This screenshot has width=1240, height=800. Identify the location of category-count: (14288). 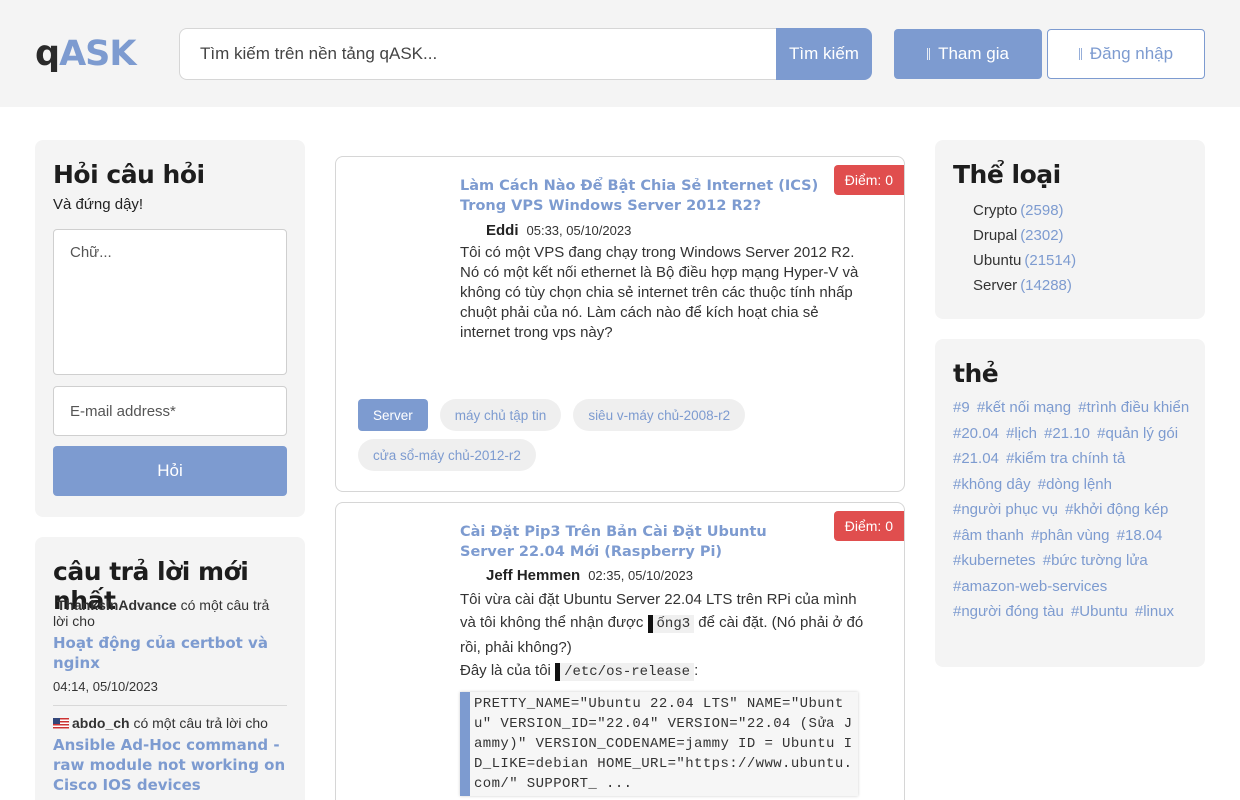
(1046, 285).